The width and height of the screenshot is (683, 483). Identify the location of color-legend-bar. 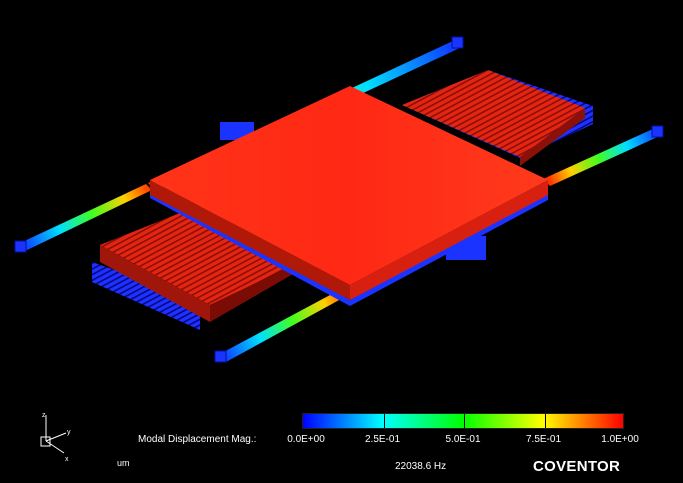
(463, 421).